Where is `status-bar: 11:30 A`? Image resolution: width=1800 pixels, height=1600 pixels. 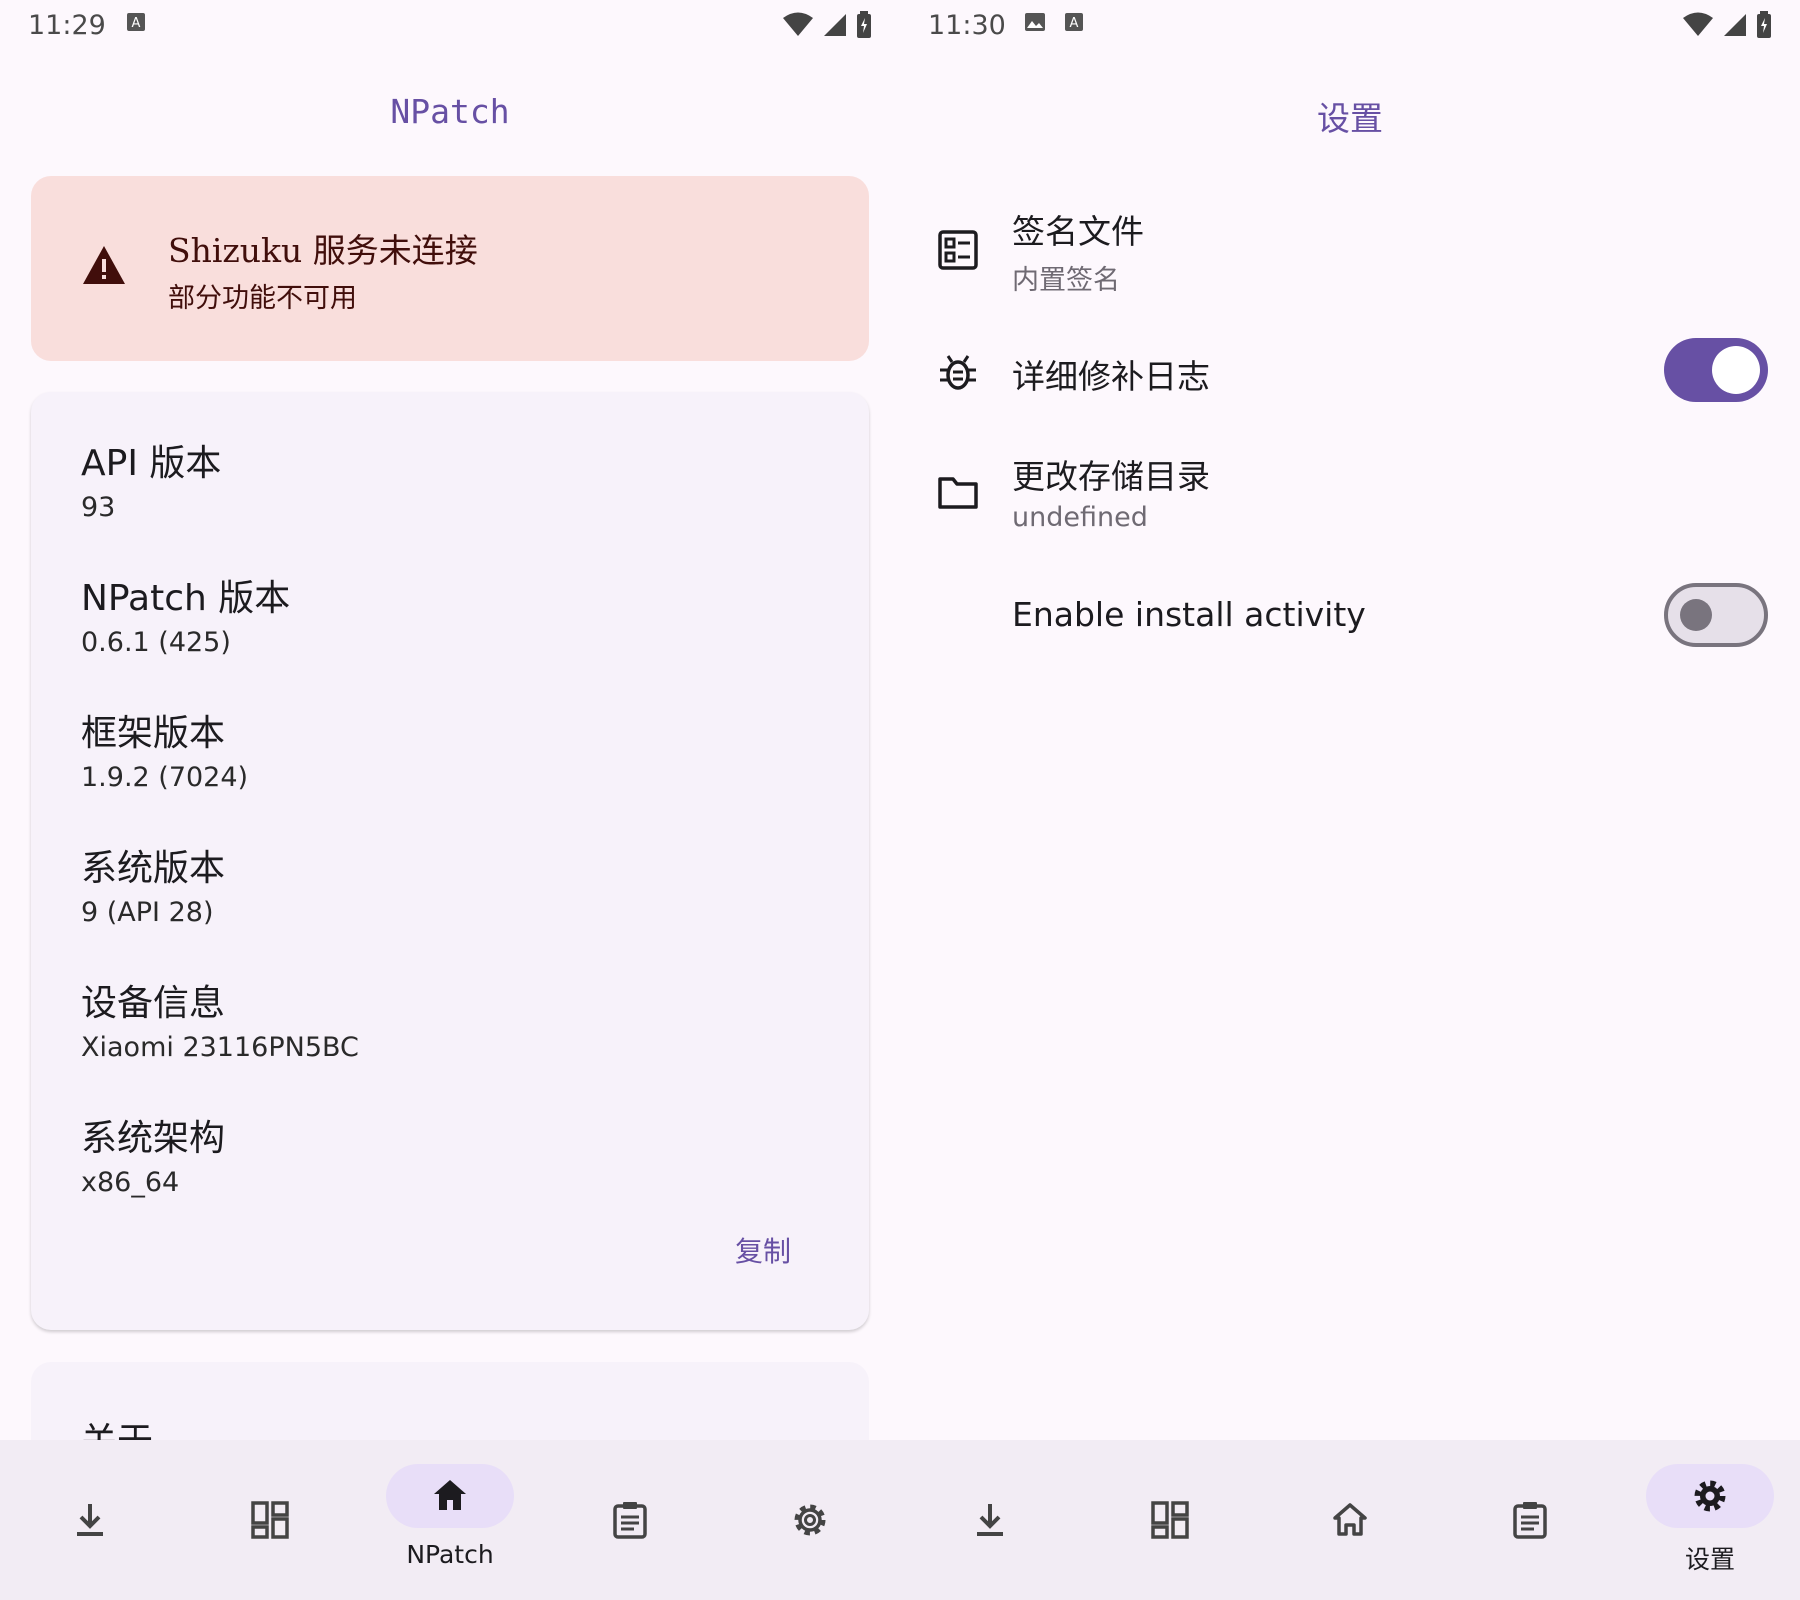
status-bar: 11:30 A is located at coordinates (1350, 25).